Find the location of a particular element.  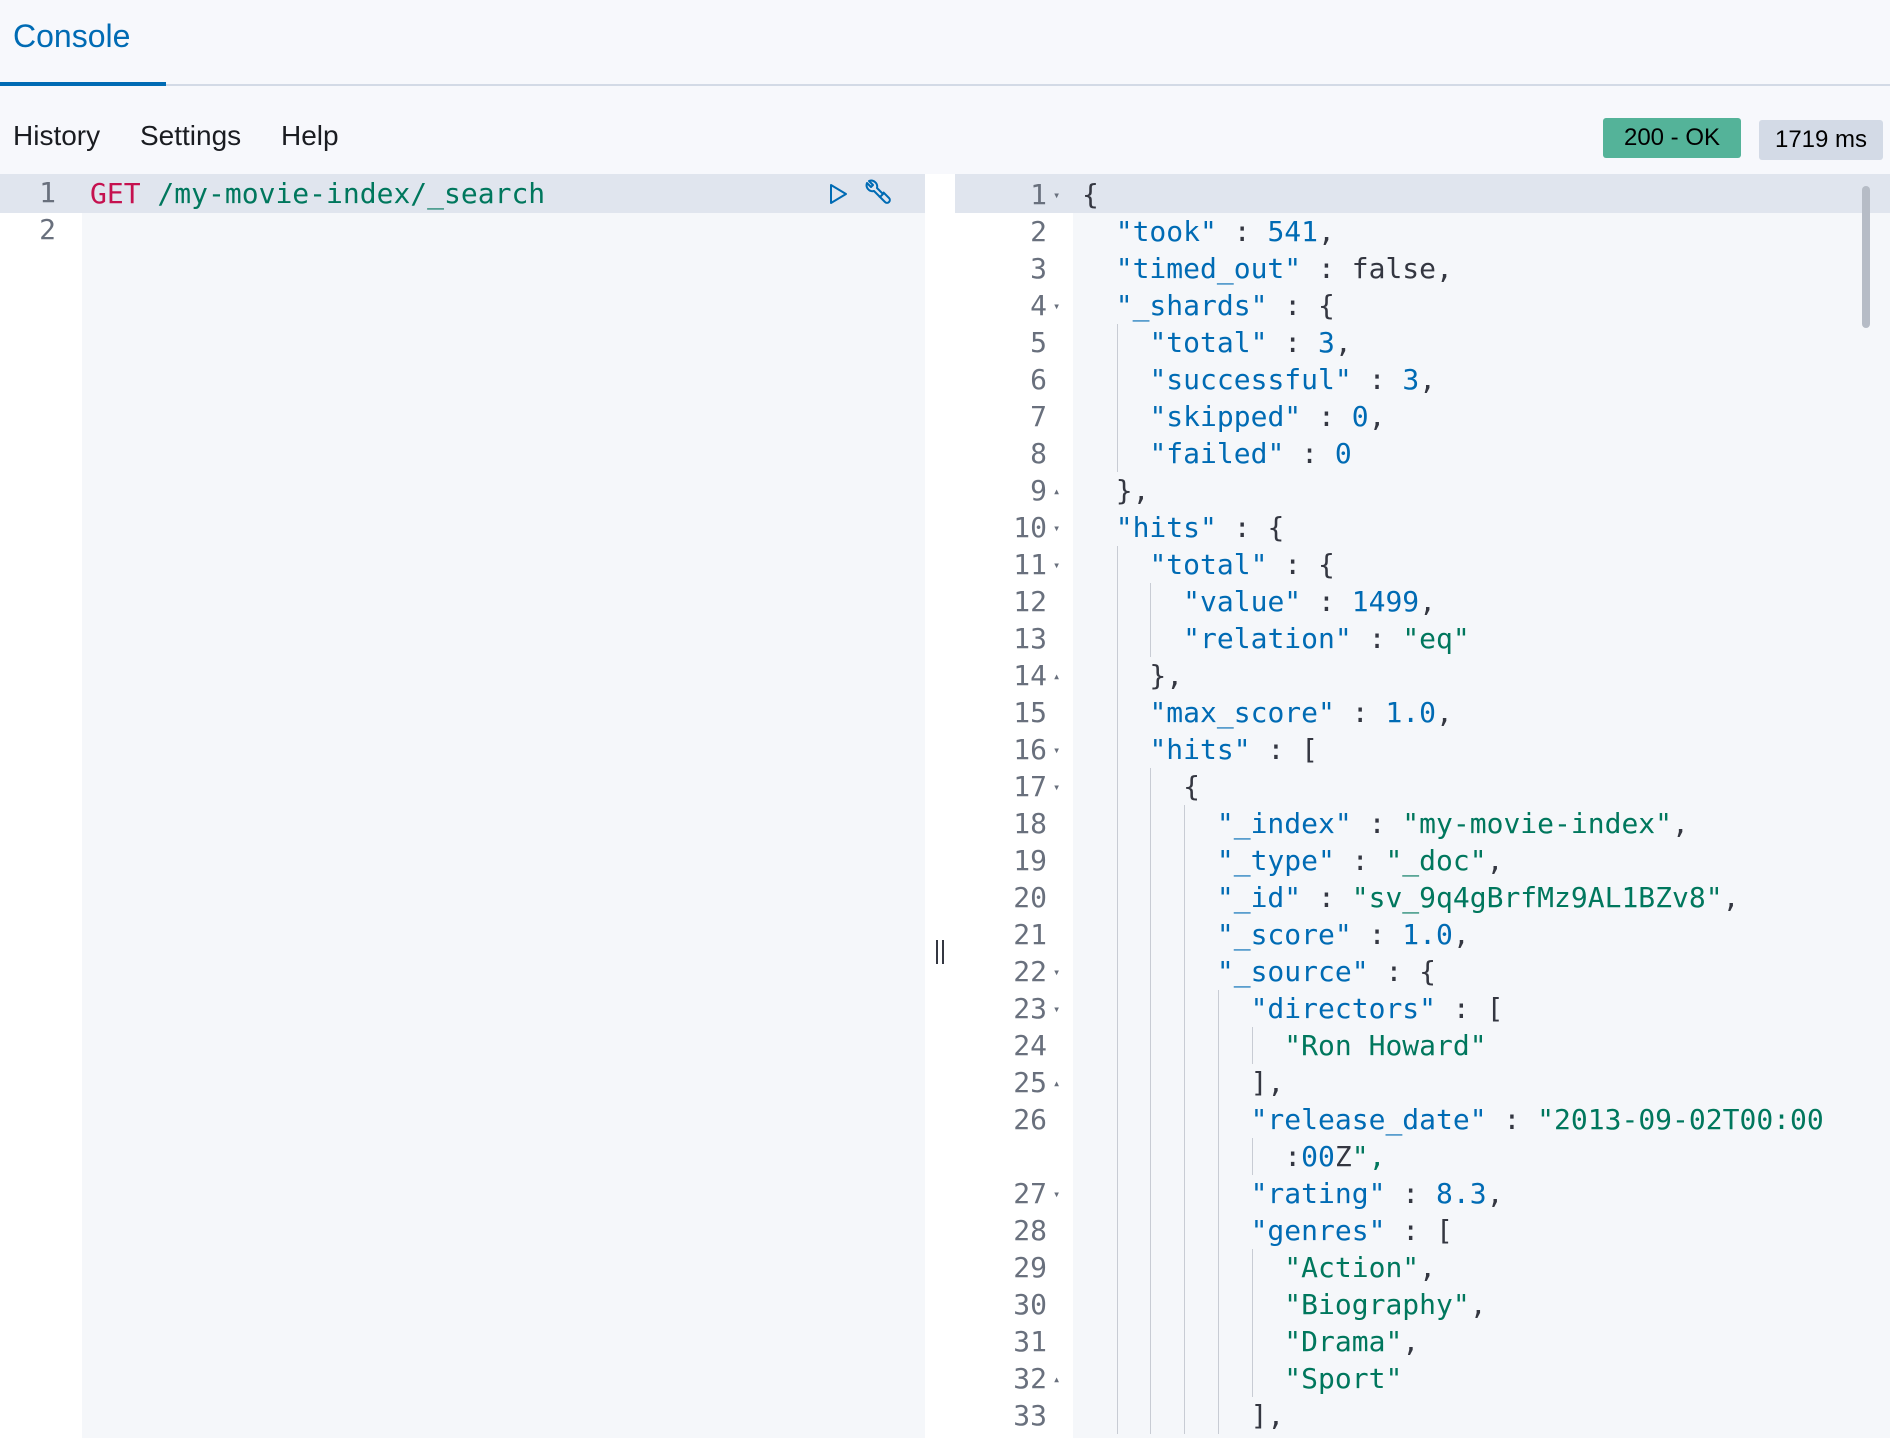

line-number: 32 is located at coordinates (1030, 1378).